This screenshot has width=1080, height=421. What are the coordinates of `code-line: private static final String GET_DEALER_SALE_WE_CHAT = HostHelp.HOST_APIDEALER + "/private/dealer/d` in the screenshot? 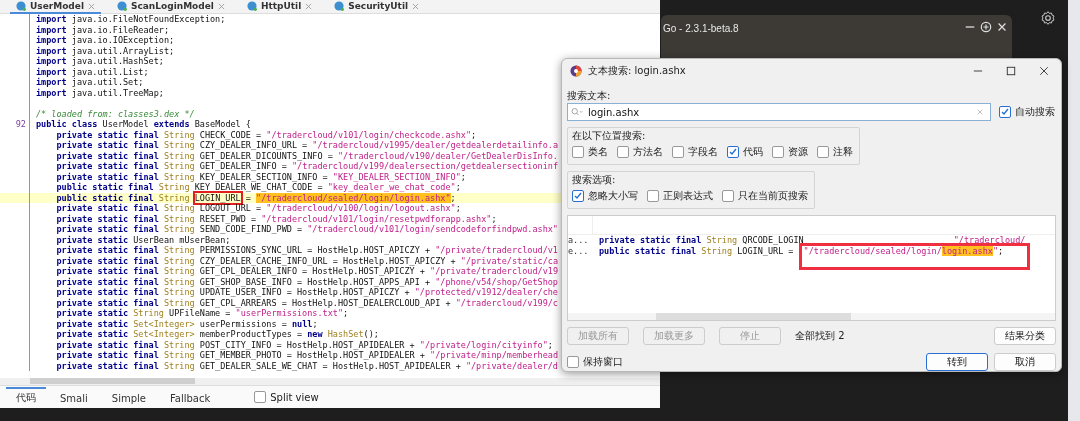 It's located at (306, 365).